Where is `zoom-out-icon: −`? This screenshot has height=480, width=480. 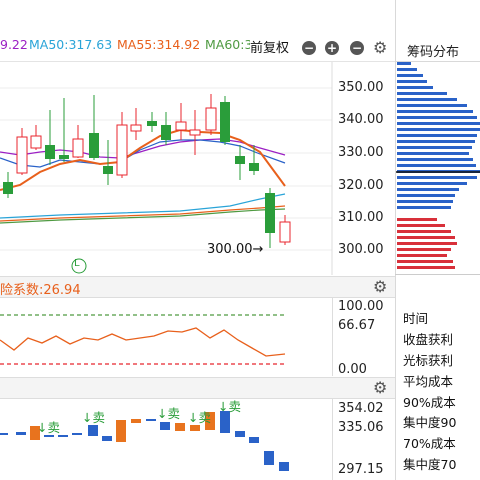 zoom-out-icon: − is located at coordinates (309, 48).